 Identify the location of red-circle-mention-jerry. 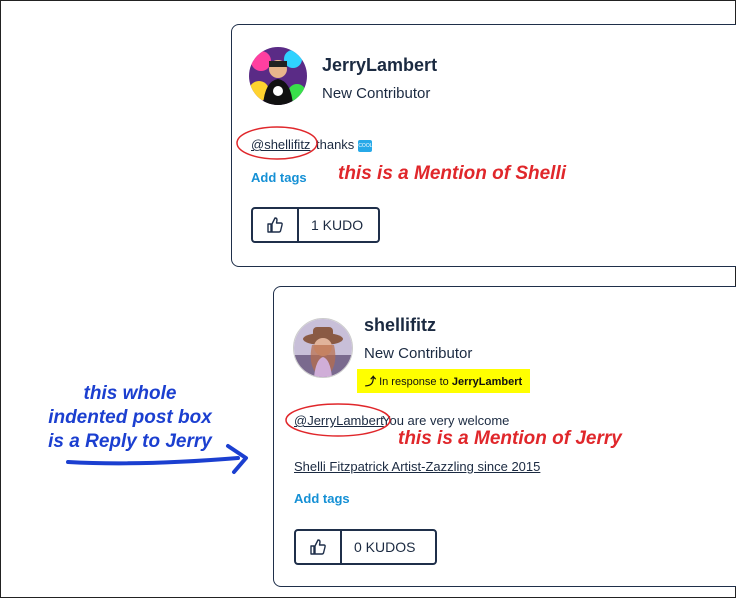
(338, 420).